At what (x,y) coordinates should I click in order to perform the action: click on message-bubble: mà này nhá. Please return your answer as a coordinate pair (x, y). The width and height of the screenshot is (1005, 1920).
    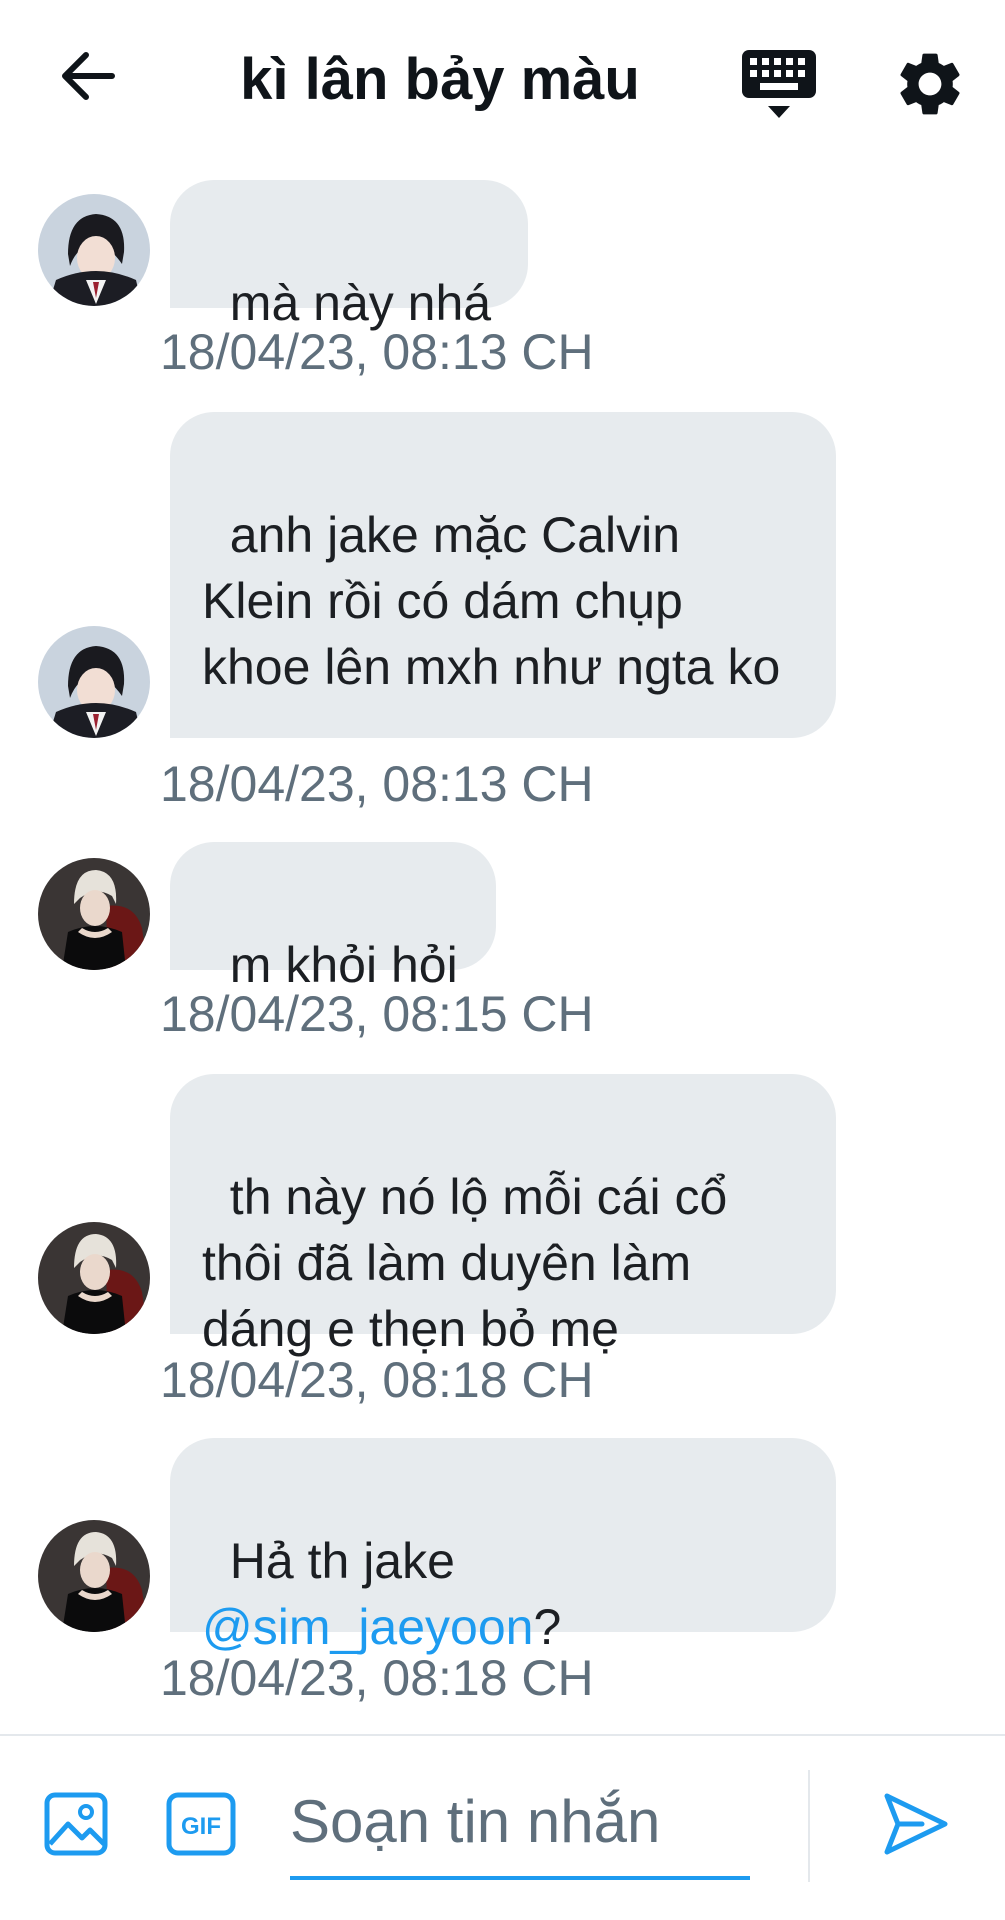
    Looking at the image, I should click on (349, 255).